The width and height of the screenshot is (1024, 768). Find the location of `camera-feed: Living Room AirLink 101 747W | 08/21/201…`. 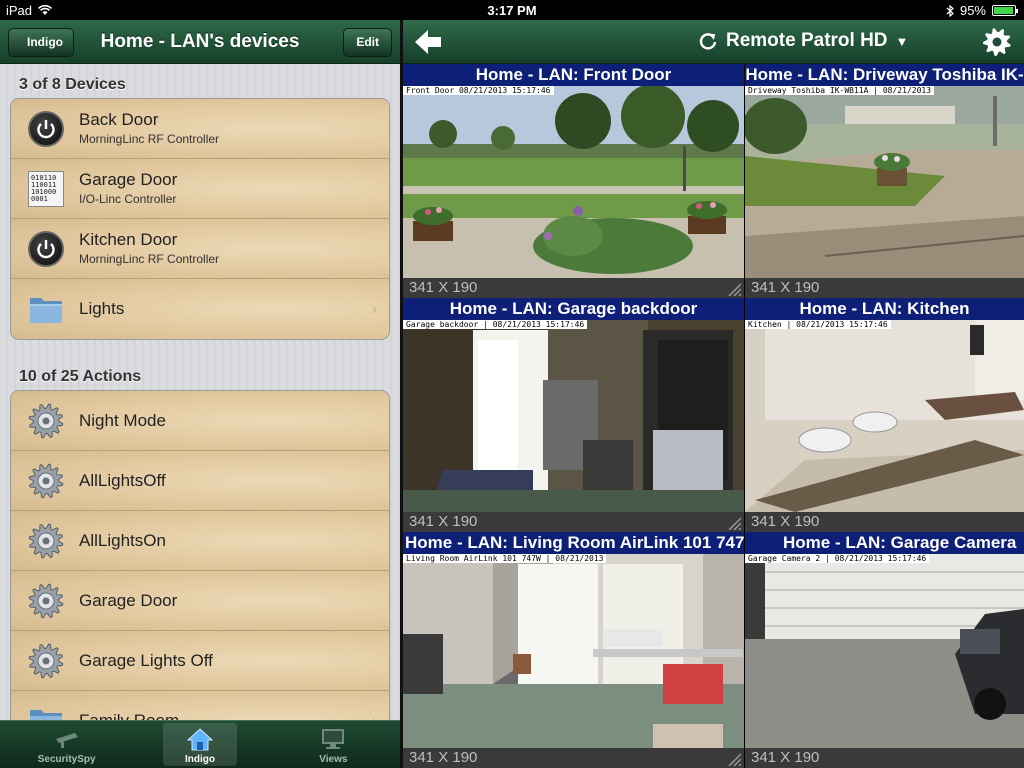

camera-feed: Living Room AirLink 101 747W | 08/21/201… is located at coordinates (573, 651).